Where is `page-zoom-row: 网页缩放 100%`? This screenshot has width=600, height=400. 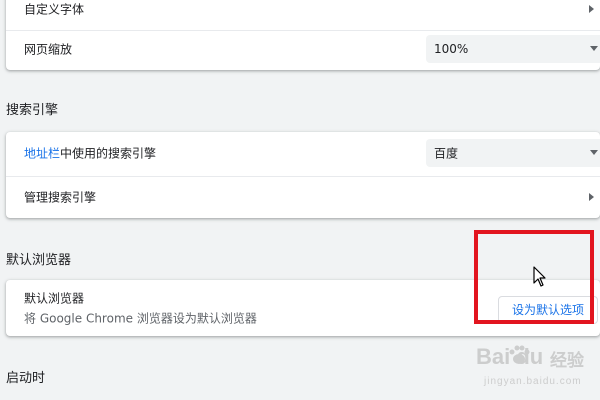
page-zoom-row: 网页缩放 100% is located at coordinates (303, 49).